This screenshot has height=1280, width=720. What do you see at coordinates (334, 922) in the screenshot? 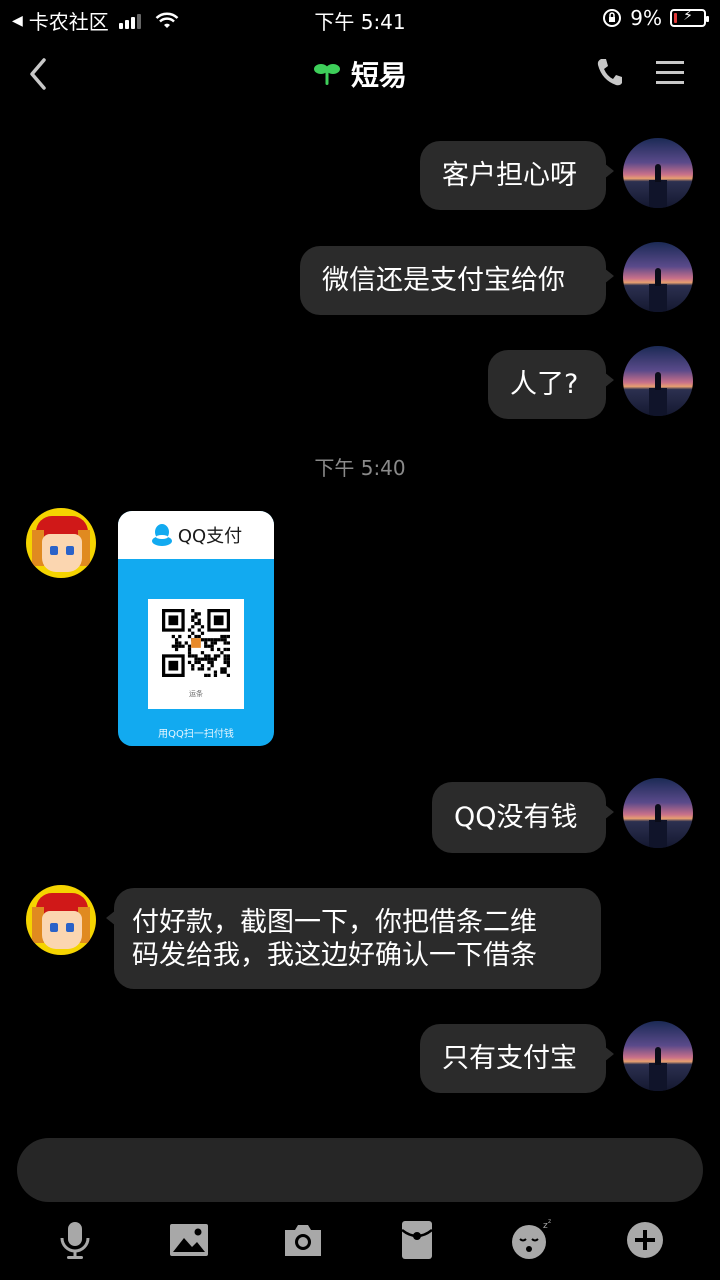
I see `message-text-line: 付好款，截图一下，你把借条二维` at bounding box center [334, 922].